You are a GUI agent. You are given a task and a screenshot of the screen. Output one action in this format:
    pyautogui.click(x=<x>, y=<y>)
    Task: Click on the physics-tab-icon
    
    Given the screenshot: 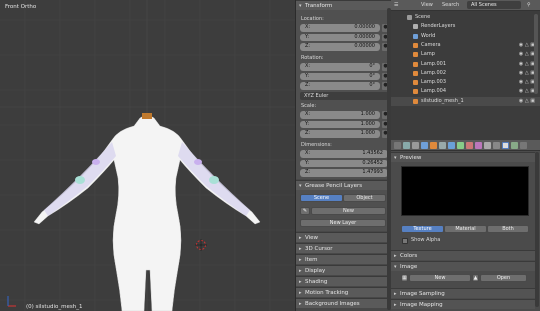 What is the action you would take?
    pyautogui.click(x=496, y=145)
    